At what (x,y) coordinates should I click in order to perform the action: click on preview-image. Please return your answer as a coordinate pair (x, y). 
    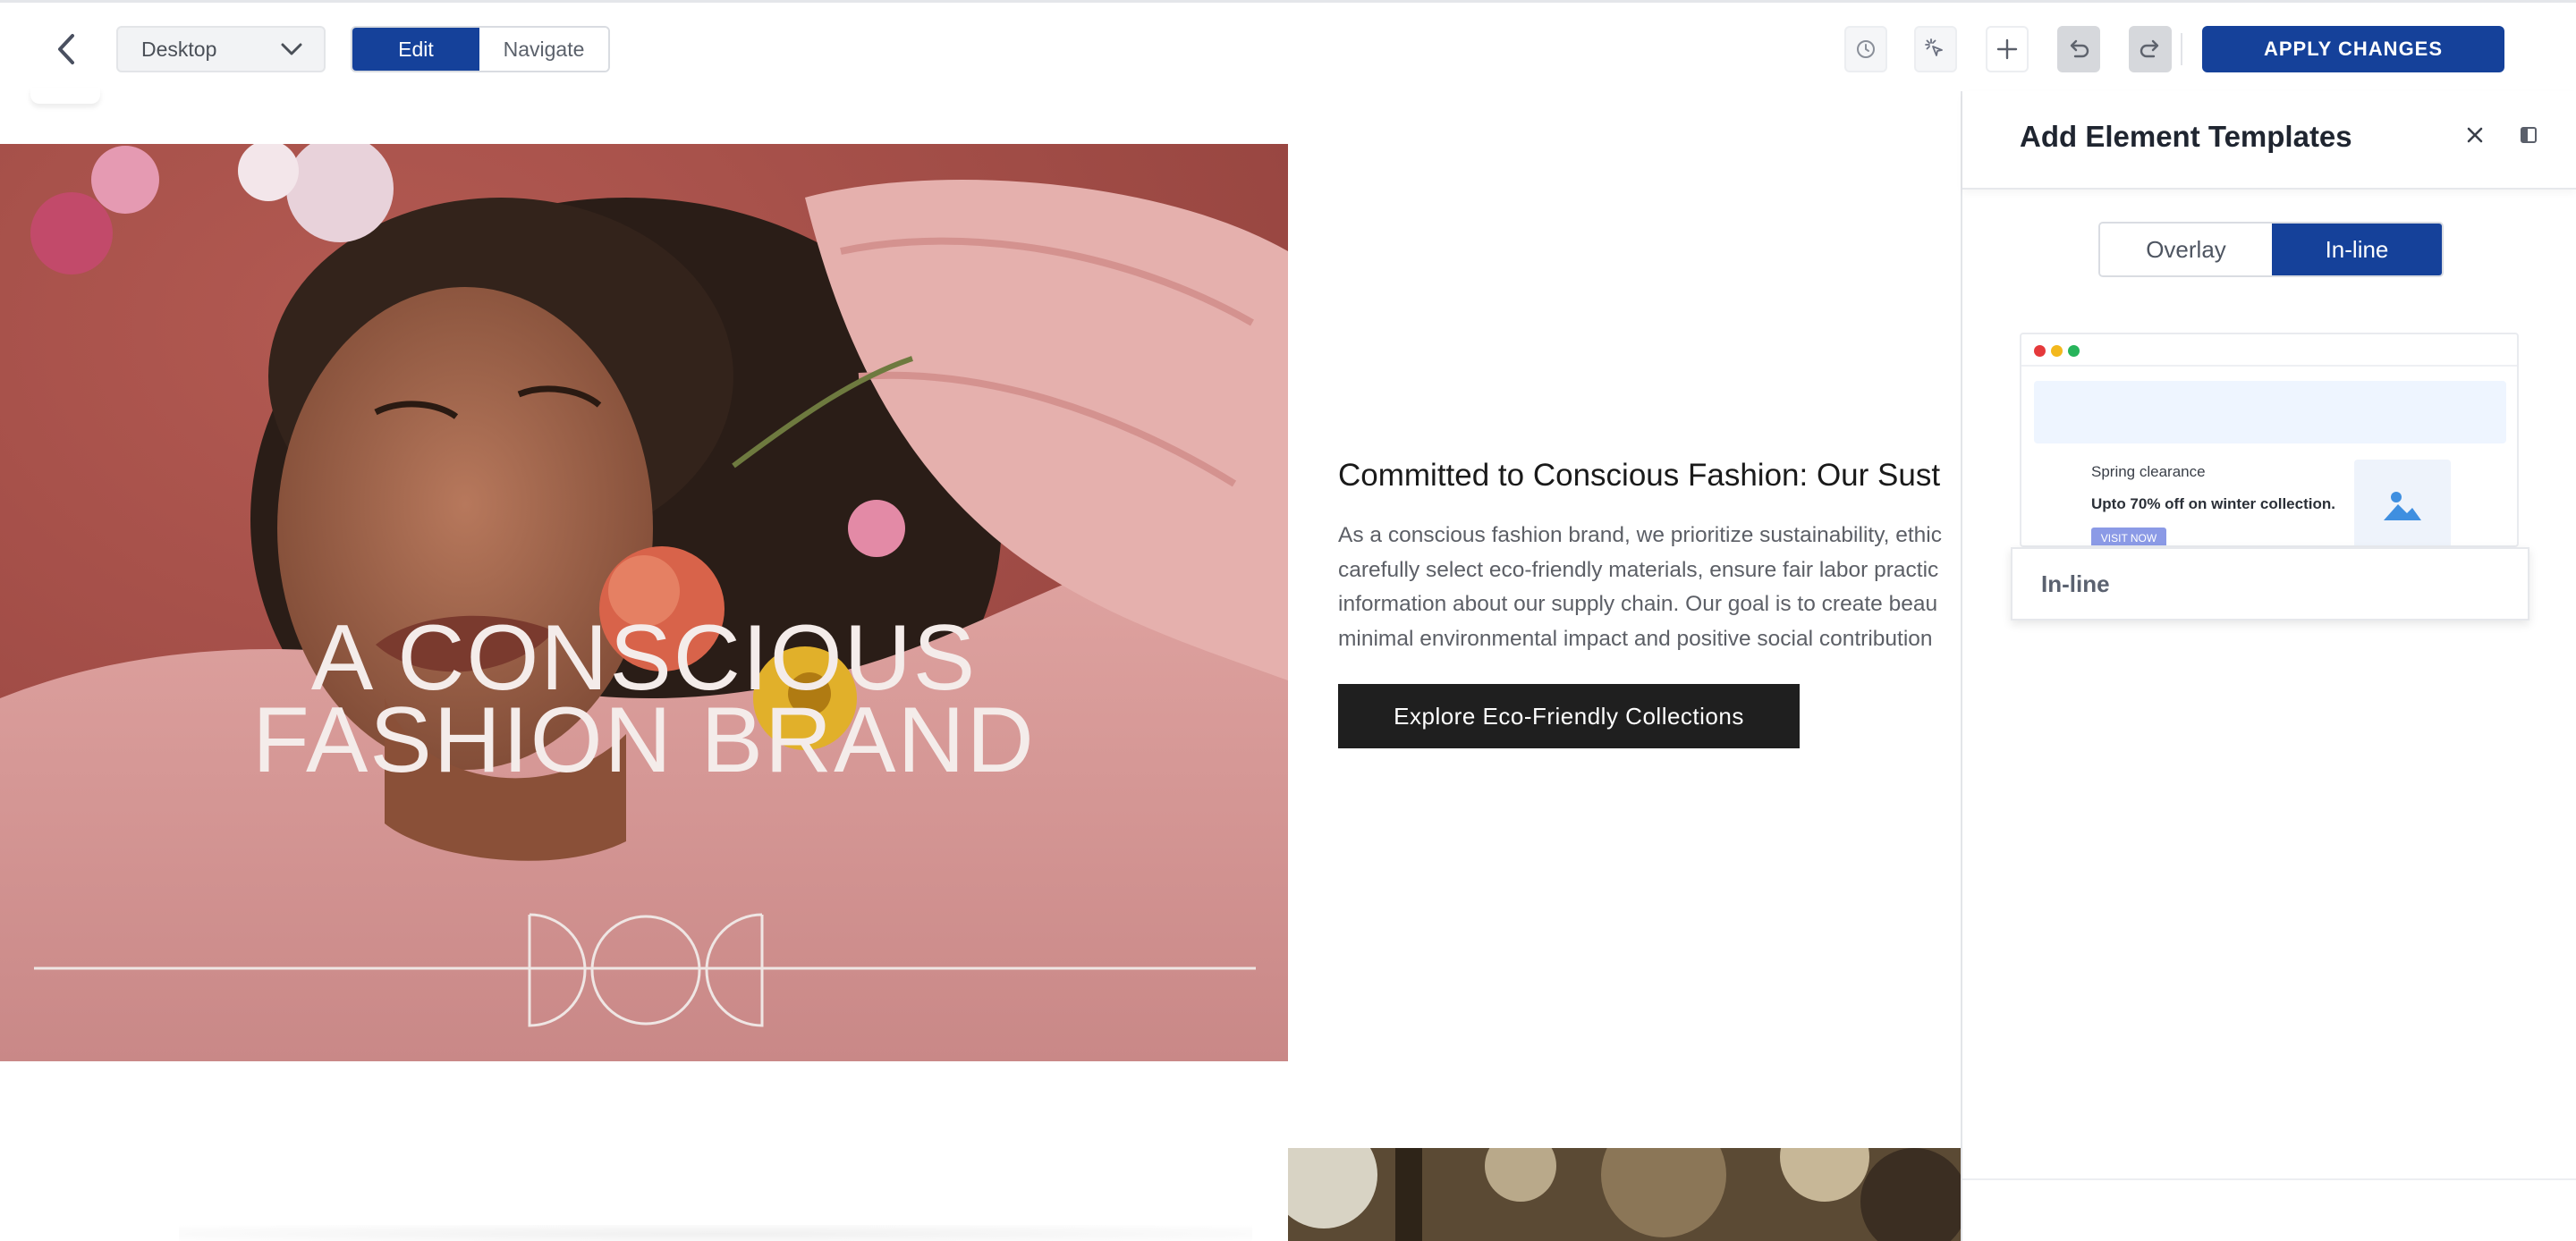
    Looking at the image, I should click on (2402, 502).